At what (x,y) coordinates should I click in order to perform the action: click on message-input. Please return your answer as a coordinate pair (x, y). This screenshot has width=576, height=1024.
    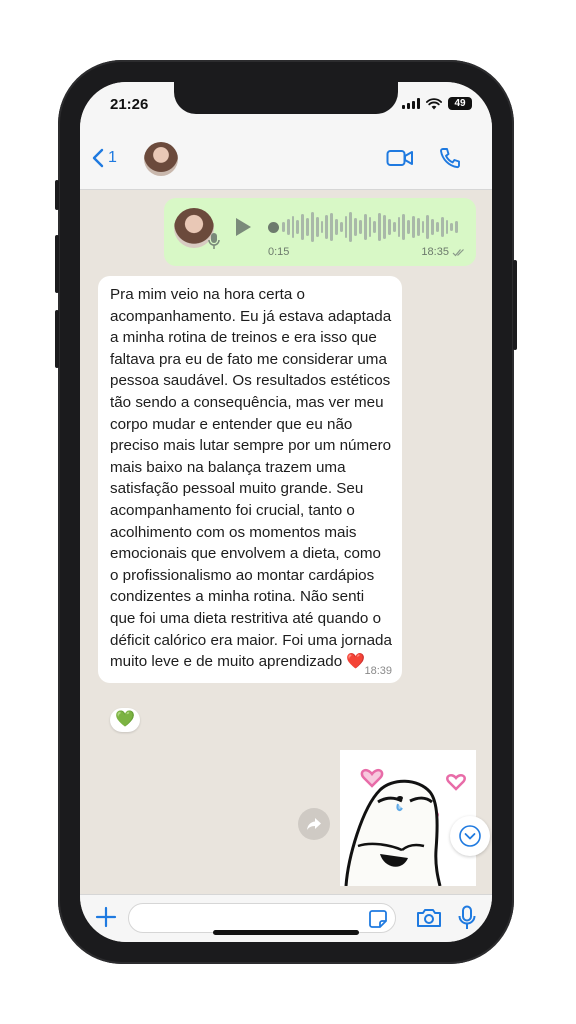
    Looking at the image, I should click on (262, 918).